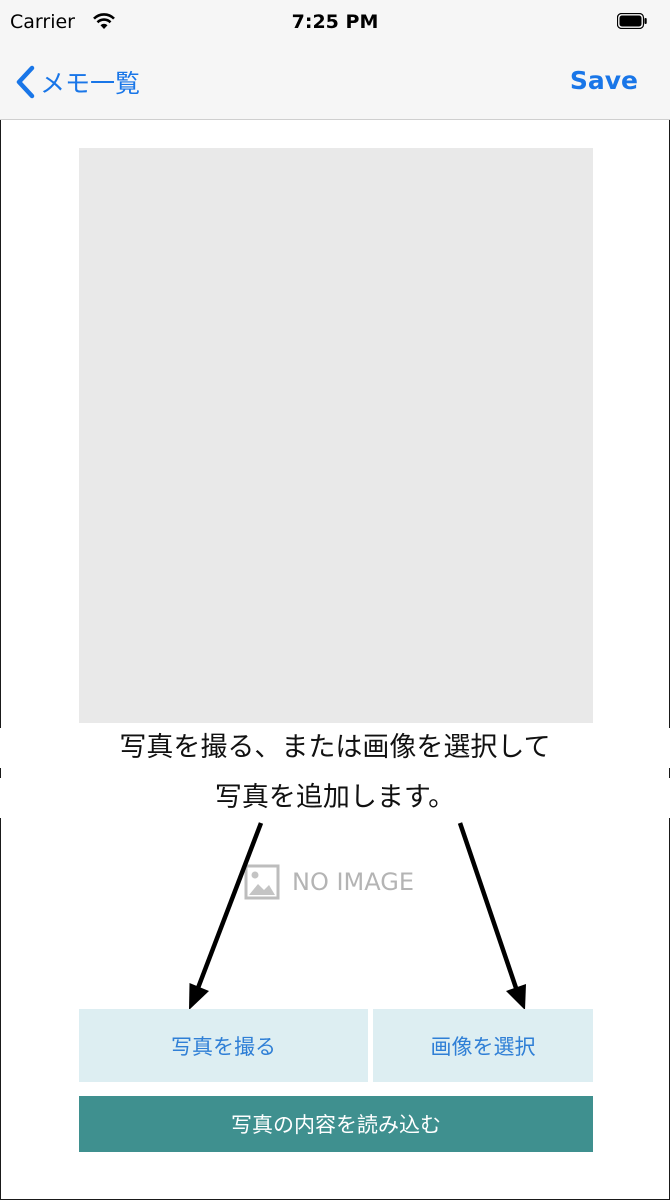 This screenshot has width=670, height=1200. I want to click on battery-icon, so click(632, 21).